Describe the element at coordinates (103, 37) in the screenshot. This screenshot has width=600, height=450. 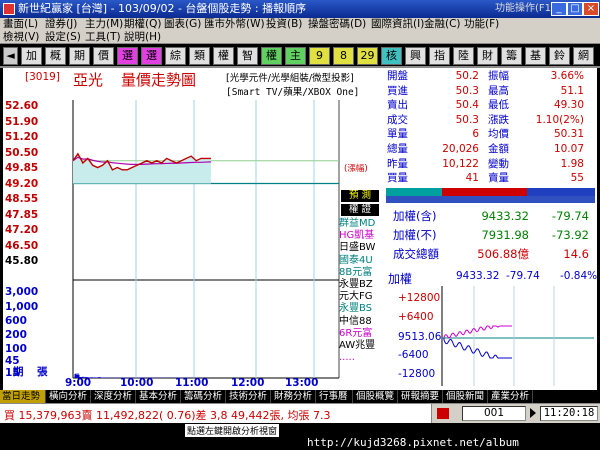
I see `menu-tools: 工具(T)` at that location.